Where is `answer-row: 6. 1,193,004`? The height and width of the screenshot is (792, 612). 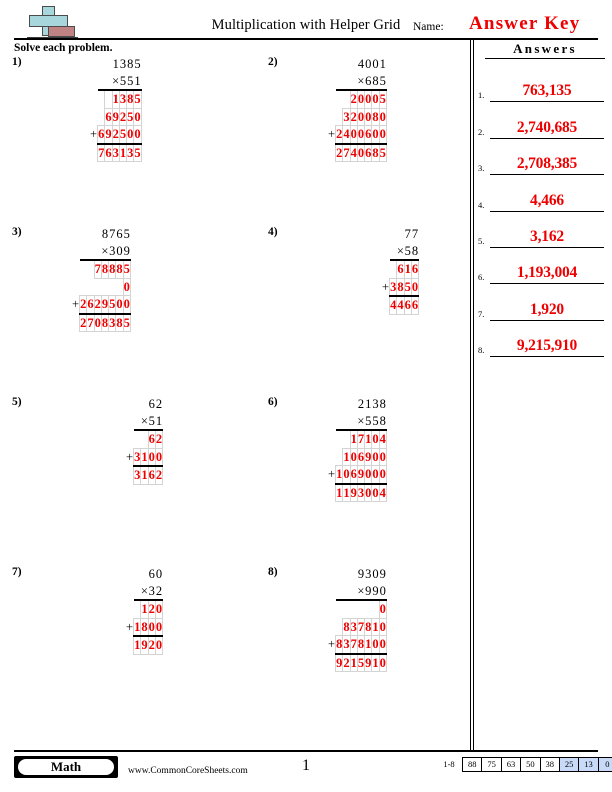
answer-row: 6. 1,193,004 is located at coordinates (542, 266).